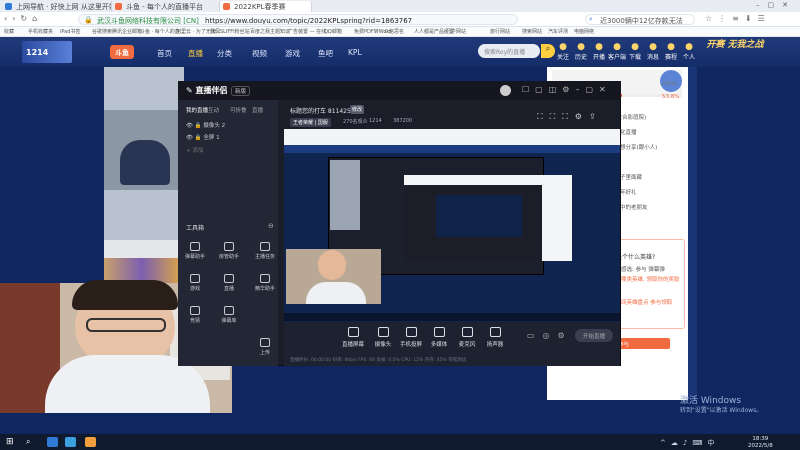 This screenshot has width=800, height=450. I want to click on avatar, so click(505, 90).